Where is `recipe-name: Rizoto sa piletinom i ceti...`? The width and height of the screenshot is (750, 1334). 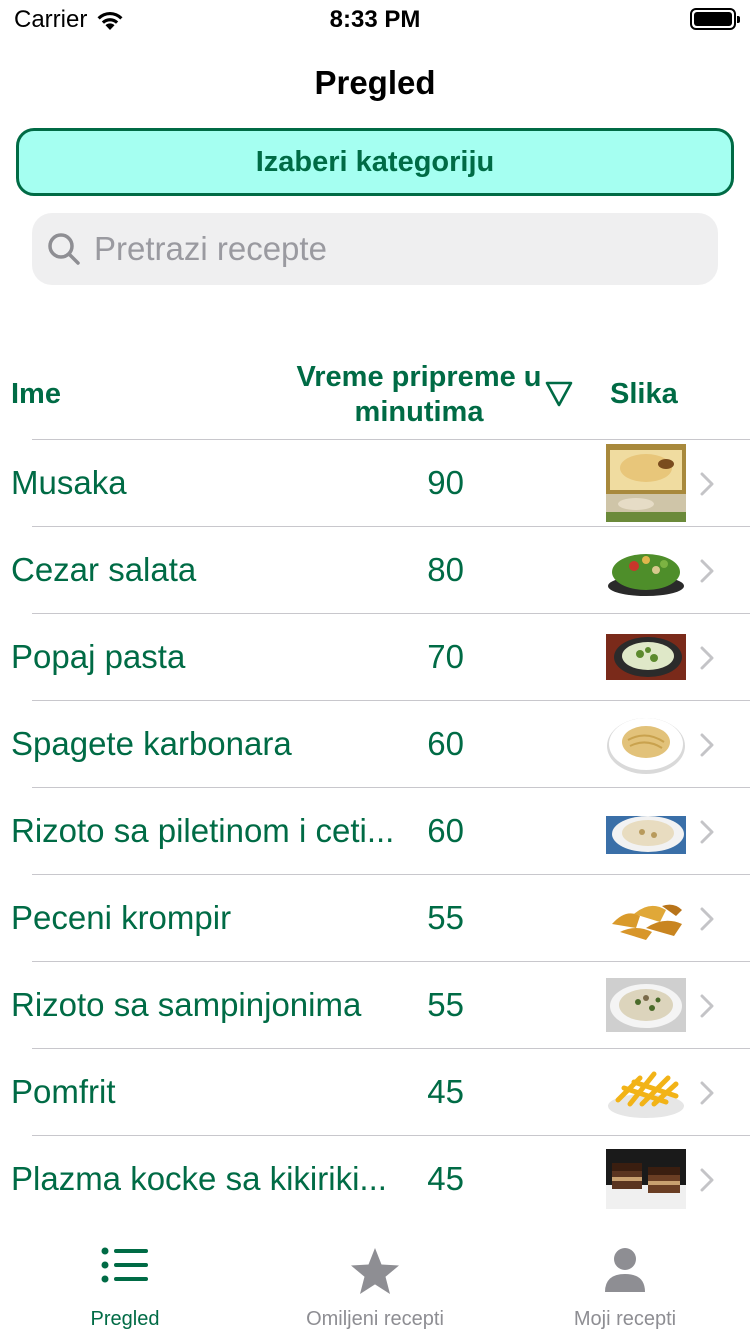
recipe-name: Rizoto sa piletinom i ceti... is located at coordinates (203, 830).